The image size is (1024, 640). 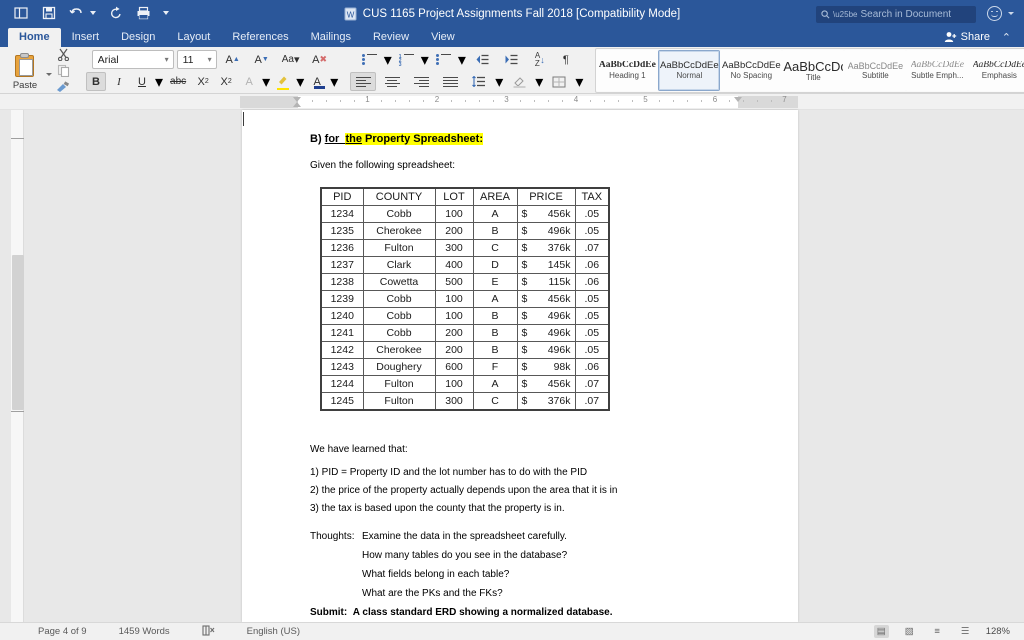 What do you see at coordinates (76, 13) in the screenshot?
I see `undo-icon` at bounding box center [76, 13].